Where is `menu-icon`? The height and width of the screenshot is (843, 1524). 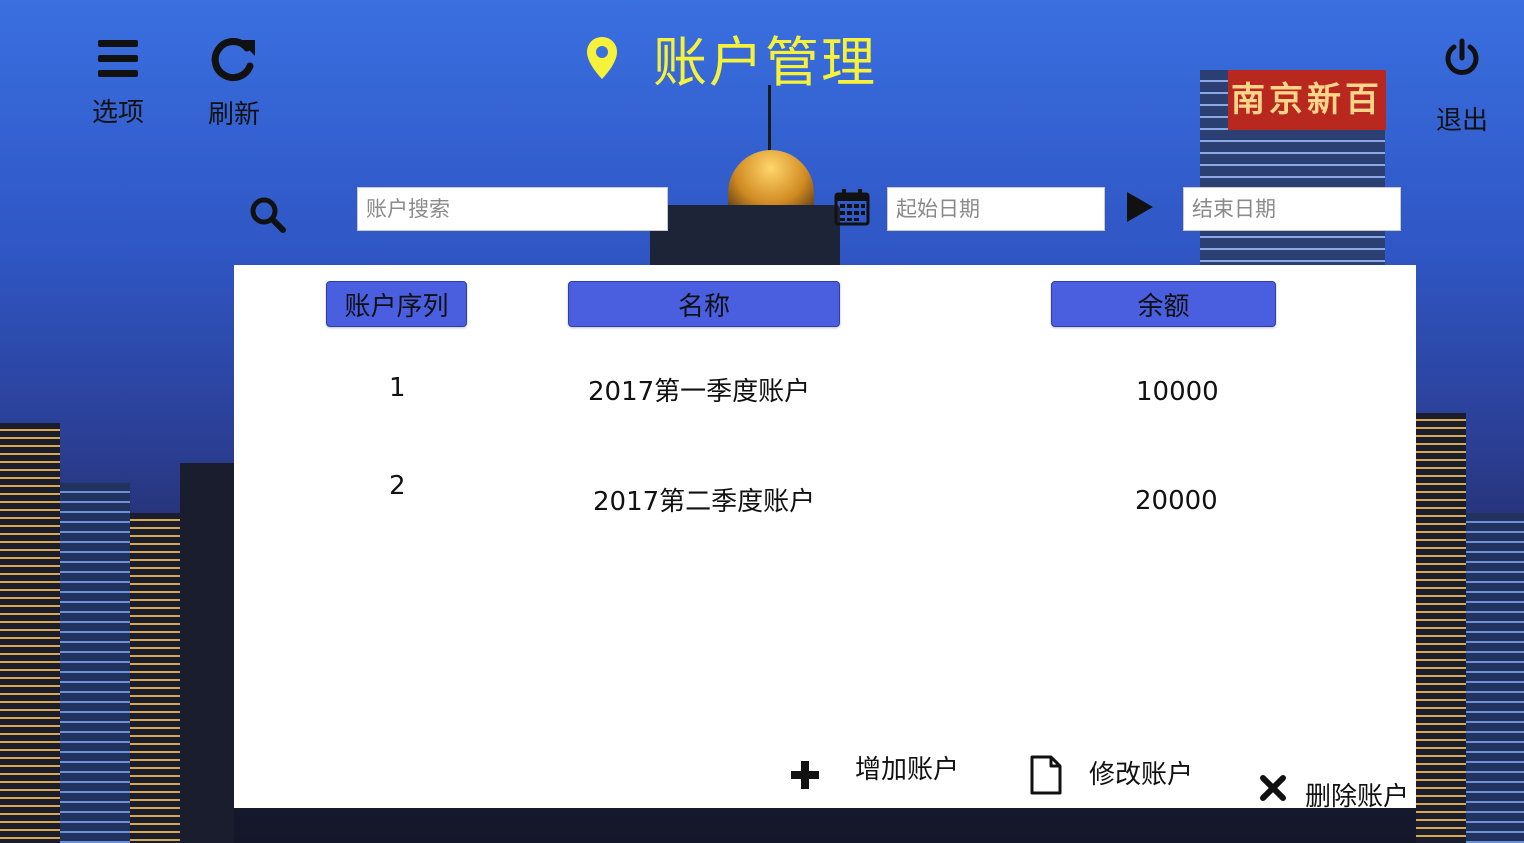 menu-icon is located at coordinates (118, 58).